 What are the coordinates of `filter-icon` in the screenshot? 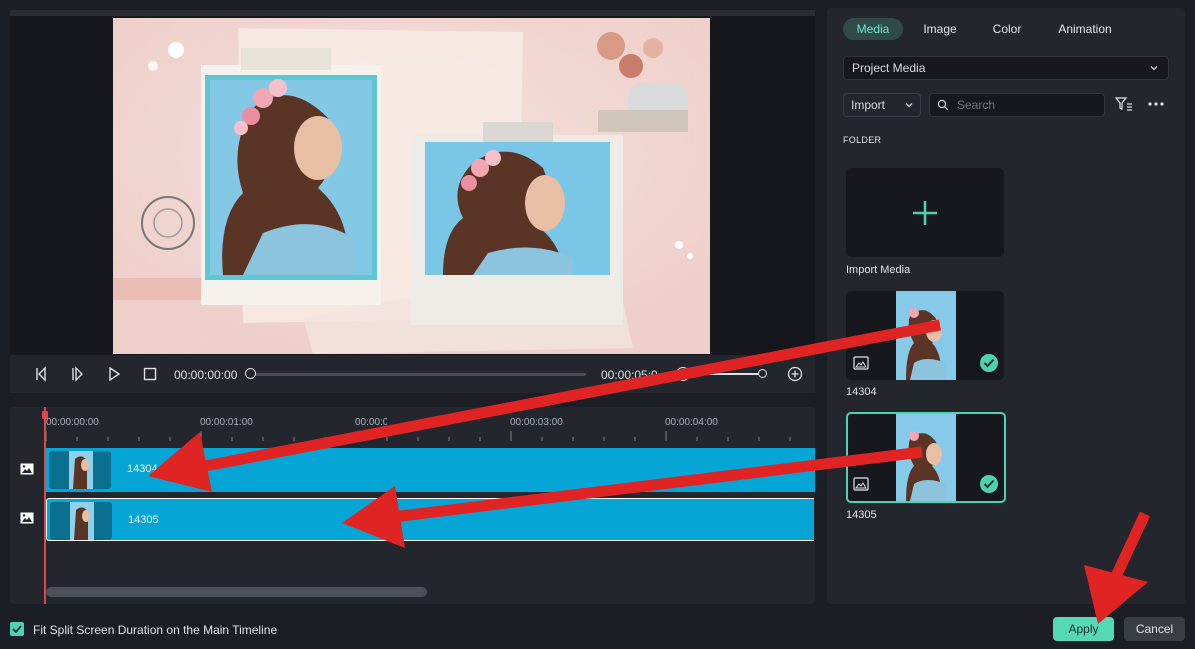 It's located at (1123, 104).